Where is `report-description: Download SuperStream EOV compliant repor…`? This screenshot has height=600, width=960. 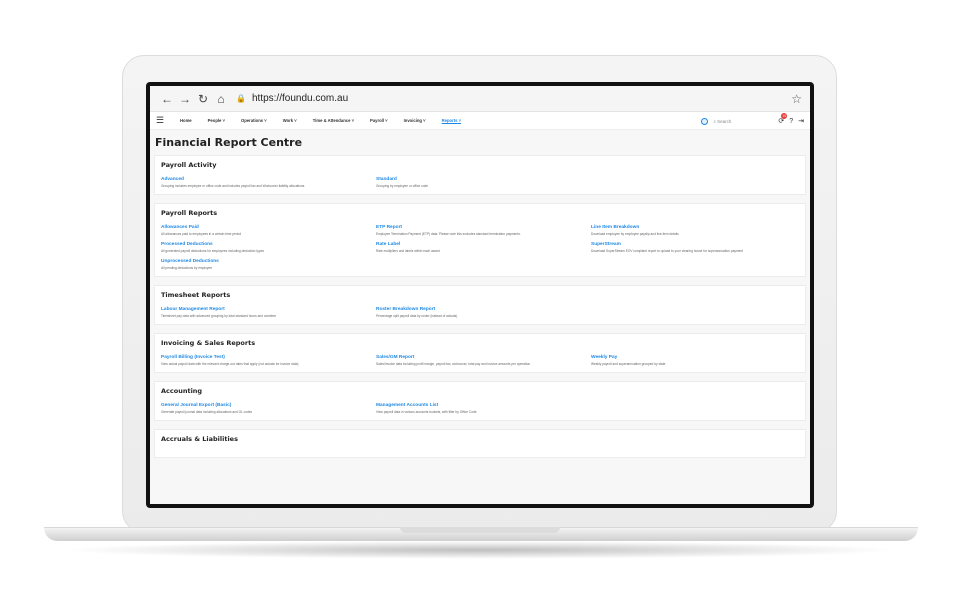
report-description: Download SuperStream EOV compliant repor… is located at coordinates (667, 251).